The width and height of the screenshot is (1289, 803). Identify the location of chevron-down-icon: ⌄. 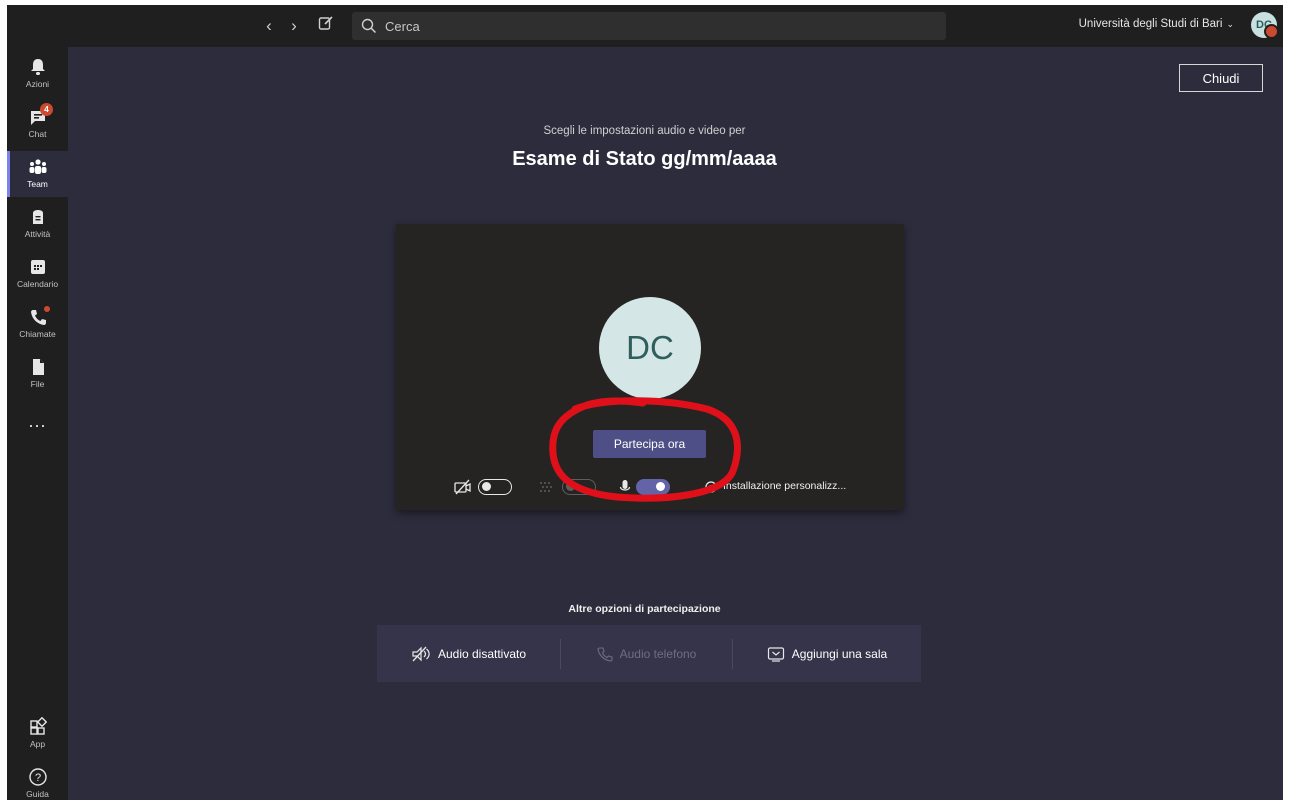
(1230, 24).